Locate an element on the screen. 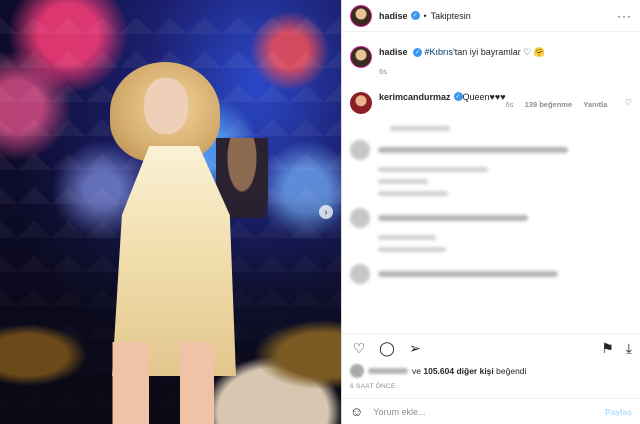  download-icon: ⤓ is located at coordinates (629, 348).